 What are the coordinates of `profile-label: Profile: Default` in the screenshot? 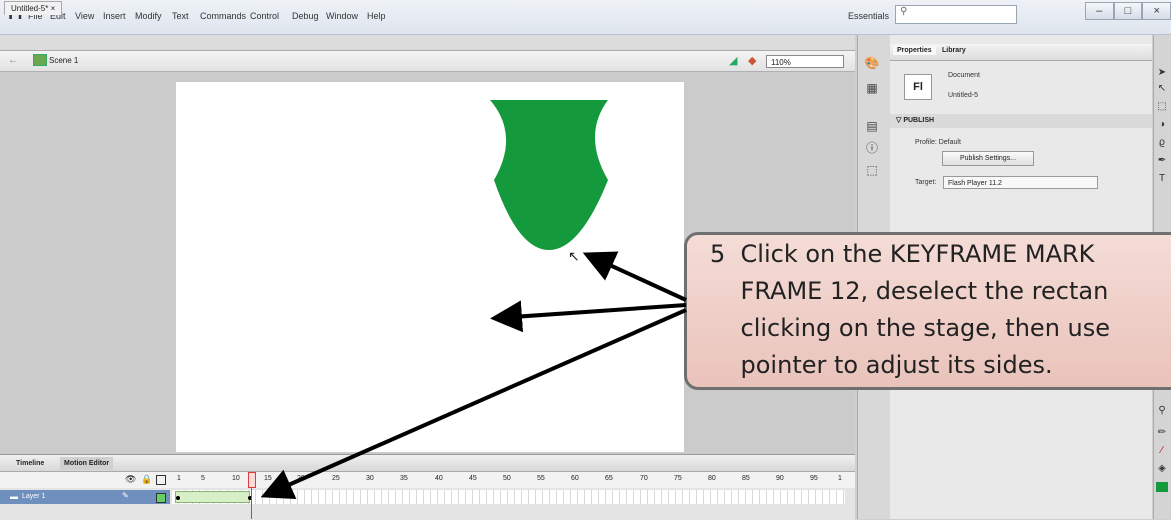 It's located at (938, 142).